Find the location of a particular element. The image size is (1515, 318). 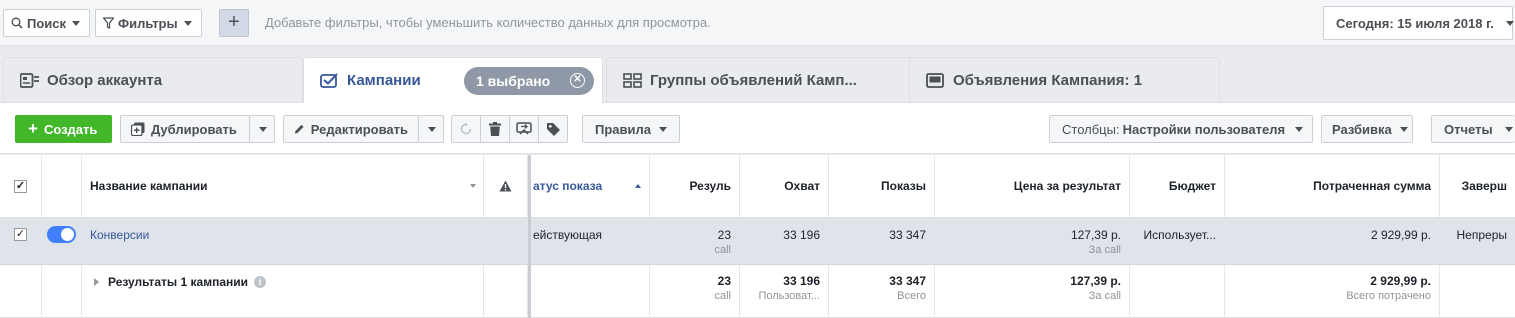

funnel-icon is located at coordinates (108, 23).